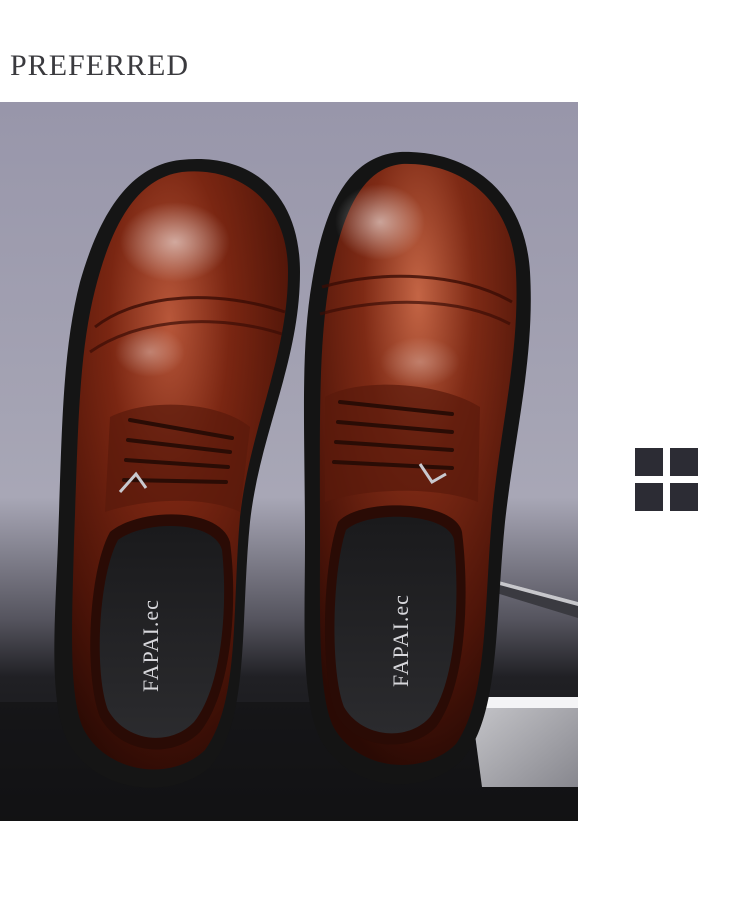 This screenshot has height=902, width=750. I want to click on insole-brand-right: FAPAI.ec, so click(400, 640).